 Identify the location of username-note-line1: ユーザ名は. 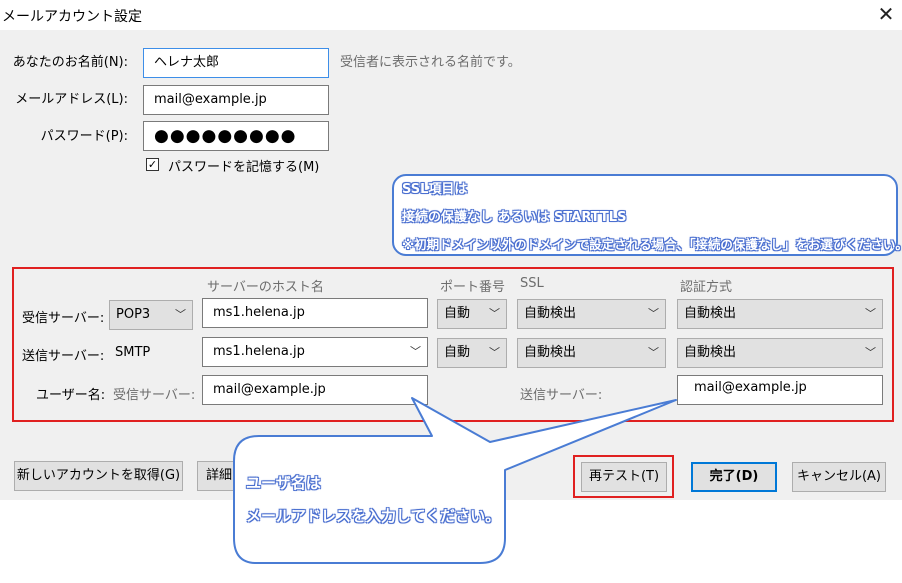
(283, 483).